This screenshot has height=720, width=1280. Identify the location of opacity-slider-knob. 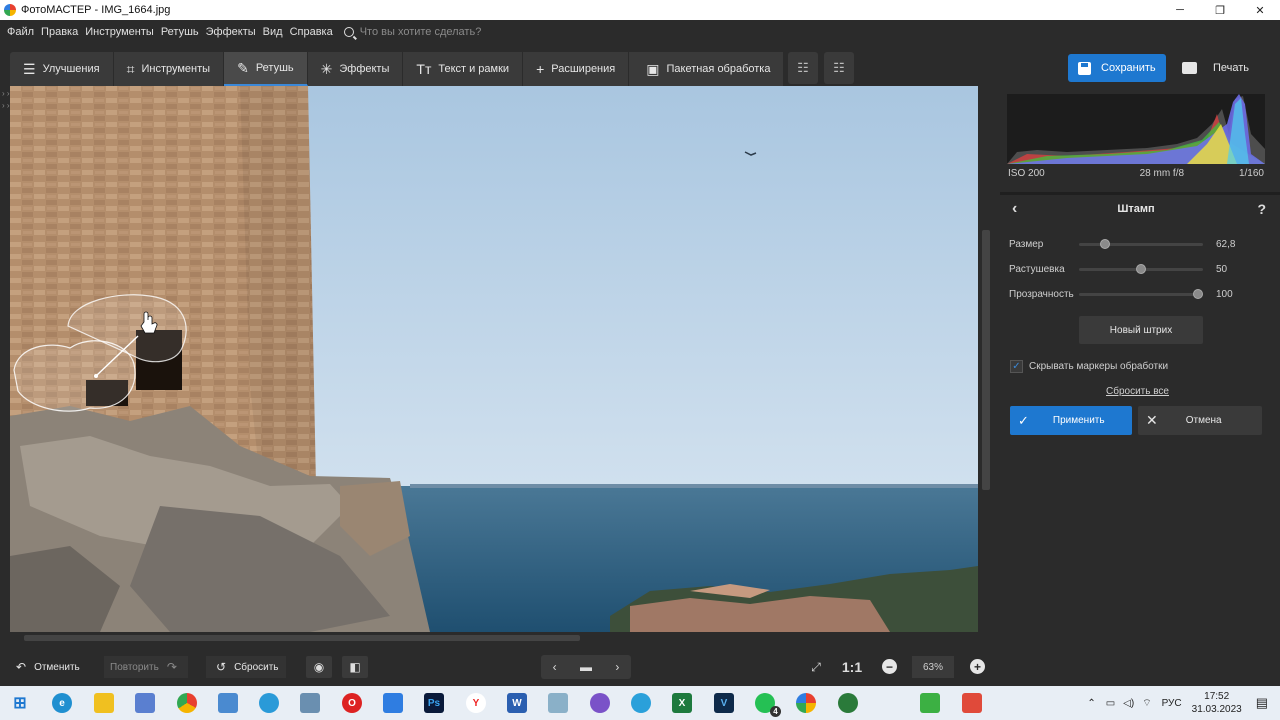
(1198, 293).